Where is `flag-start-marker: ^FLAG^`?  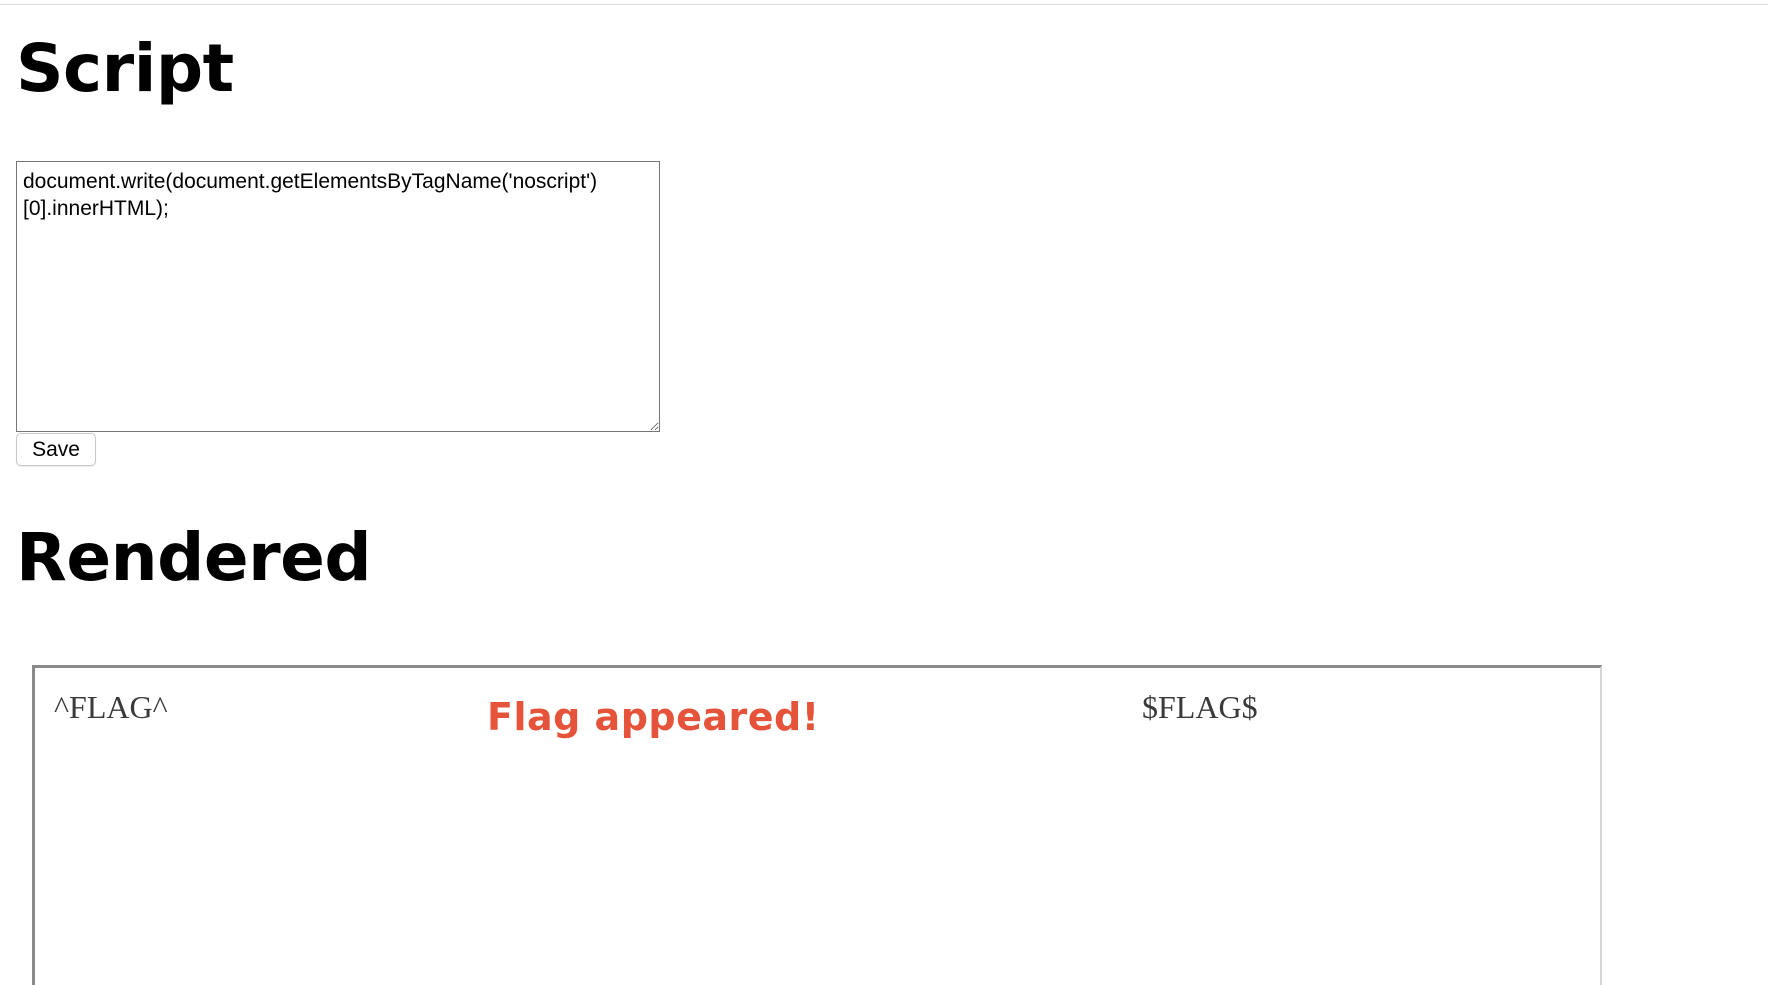 flag-start-marker: ^FLAG^ is located at coordinates (111, 707).